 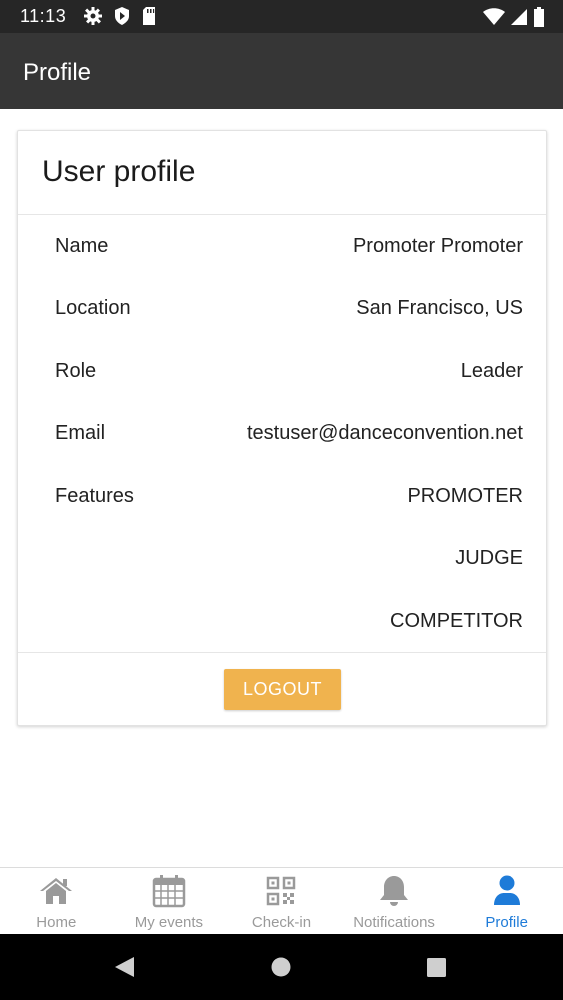 I want to click on home-icon, so click(x=56, y=891).